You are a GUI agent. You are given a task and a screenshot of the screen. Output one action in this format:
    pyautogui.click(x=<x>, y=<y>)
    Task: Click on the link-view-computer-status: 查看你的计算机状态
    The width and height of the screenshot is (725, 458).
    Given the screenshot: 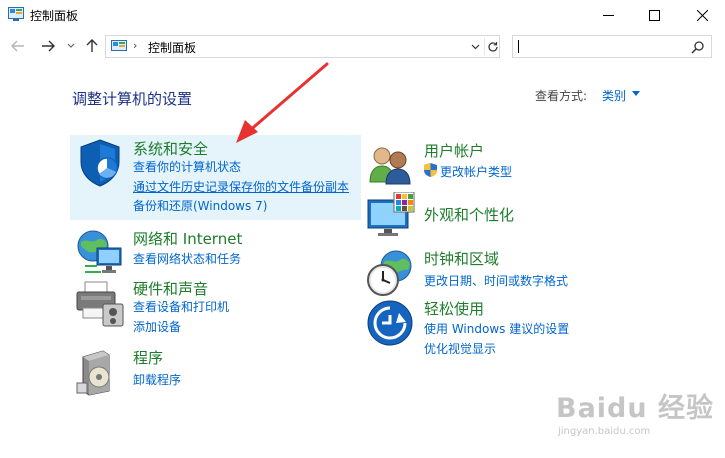 What is the action you would take?
    pyautogui.click(x=187, y=166)
    